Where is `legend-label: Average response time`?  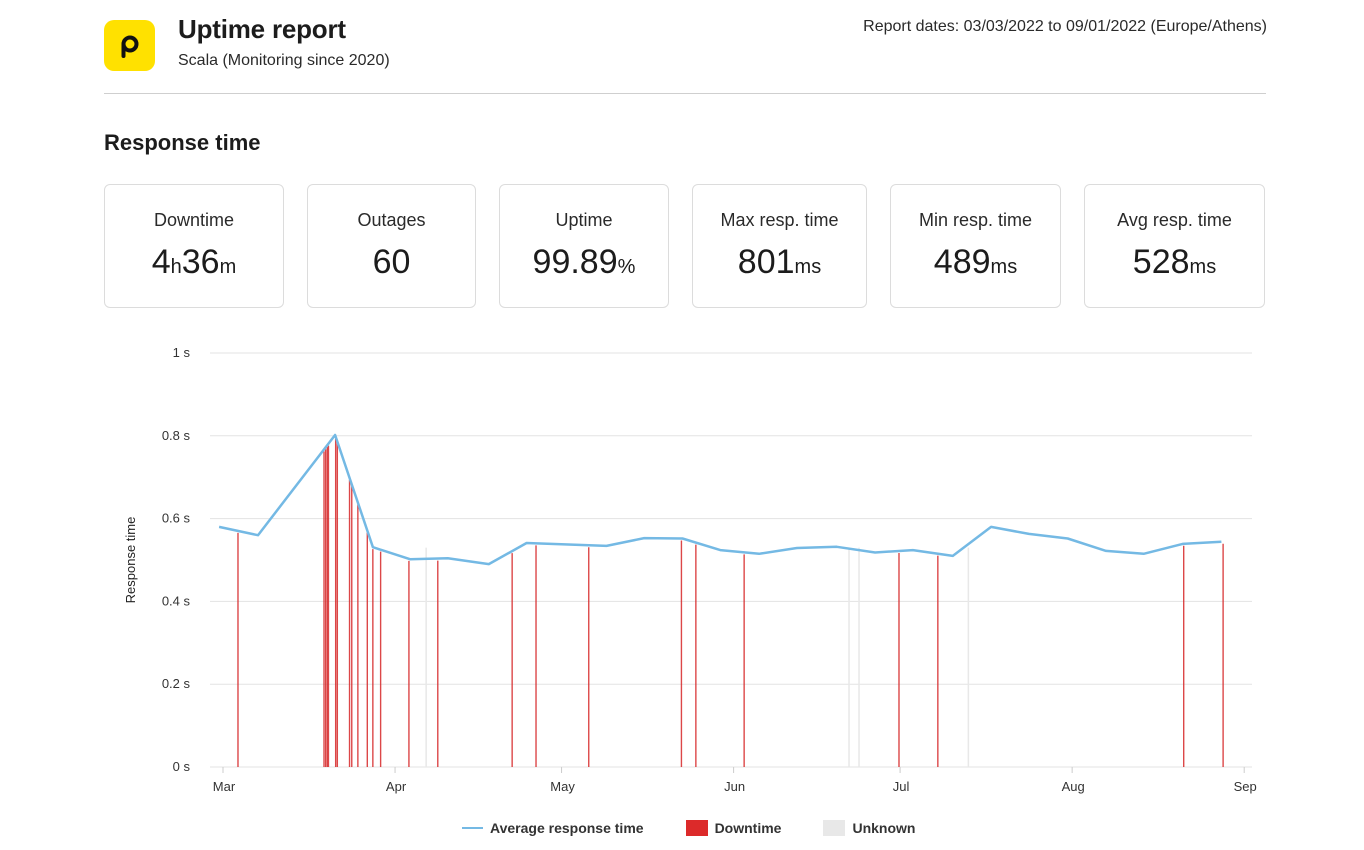 legend-label: Average response time is located at coordinates (567, 828).